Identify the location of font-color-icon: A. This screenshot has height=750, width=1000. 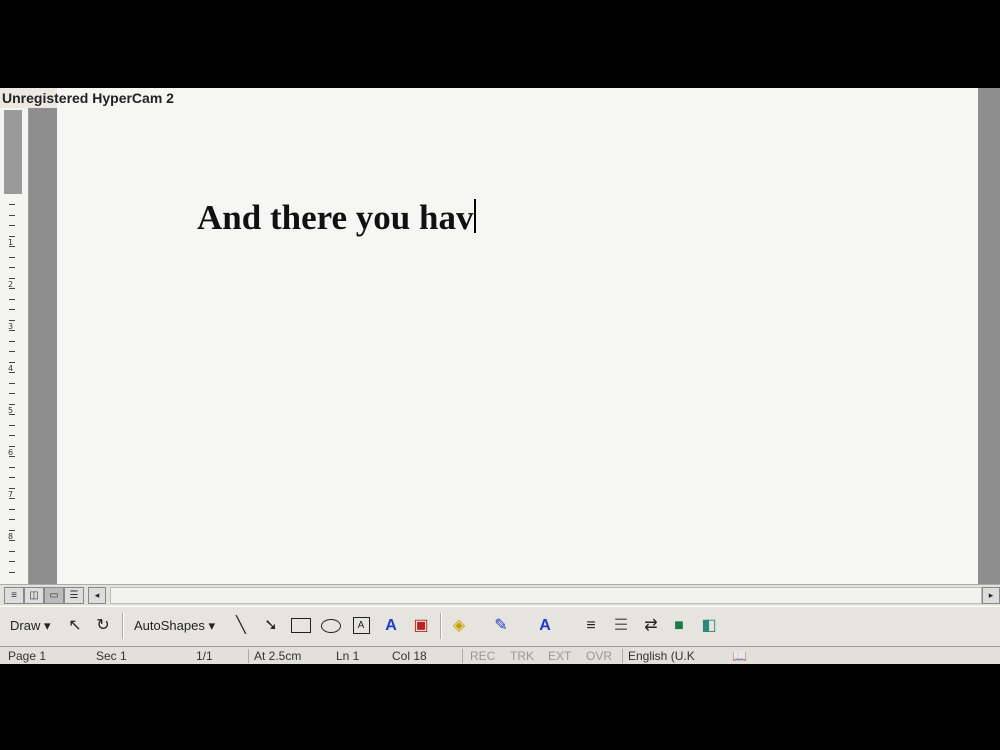
(545, 626).